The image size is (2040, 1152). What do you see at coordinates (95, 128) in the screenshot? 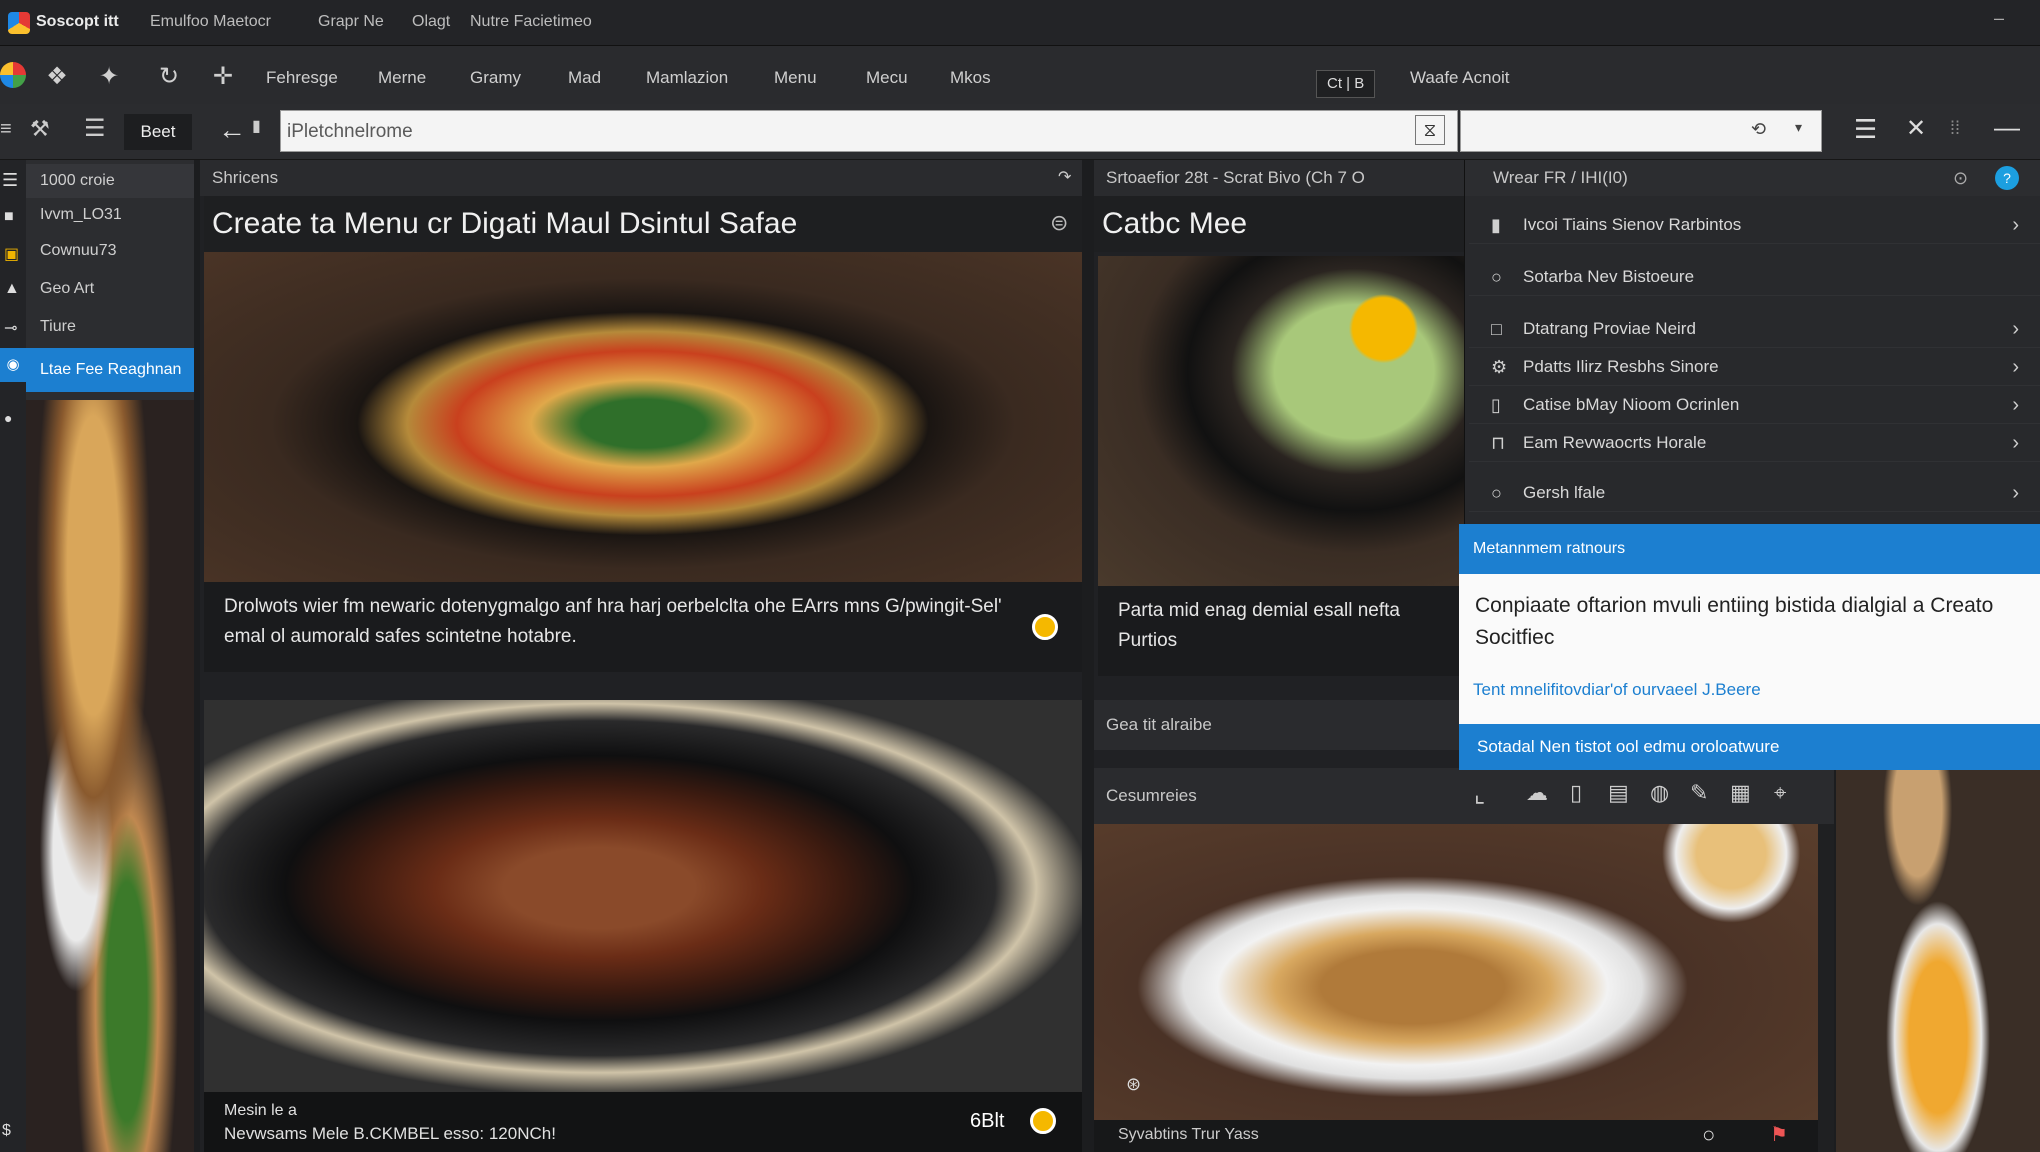
I see `list-icon: ☰` at bounding box center [95, 128].